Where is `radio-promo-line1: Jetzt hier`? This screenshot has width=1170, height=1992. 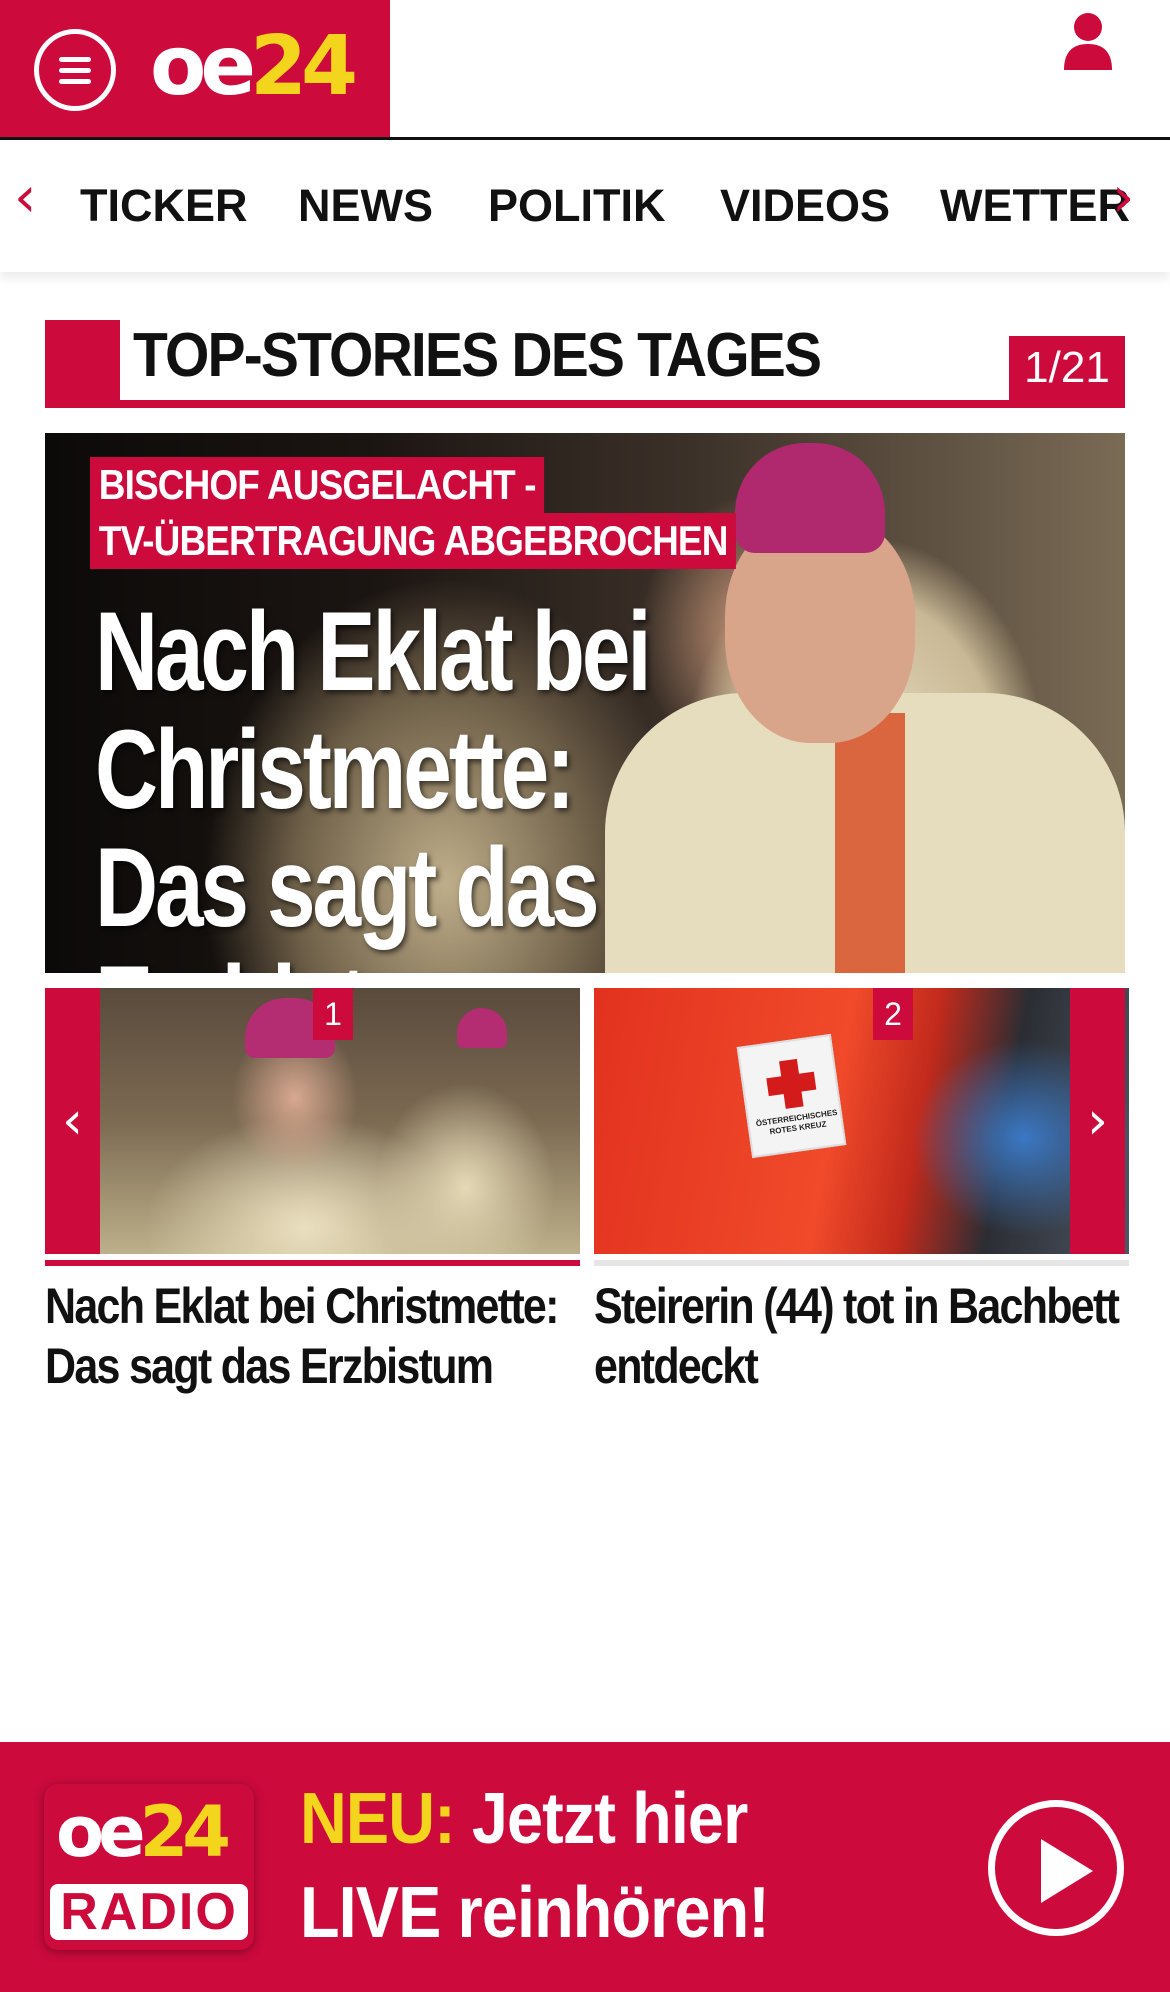 radio-promo-line1: Jetzt hier is located at coordinates (601, 1819).